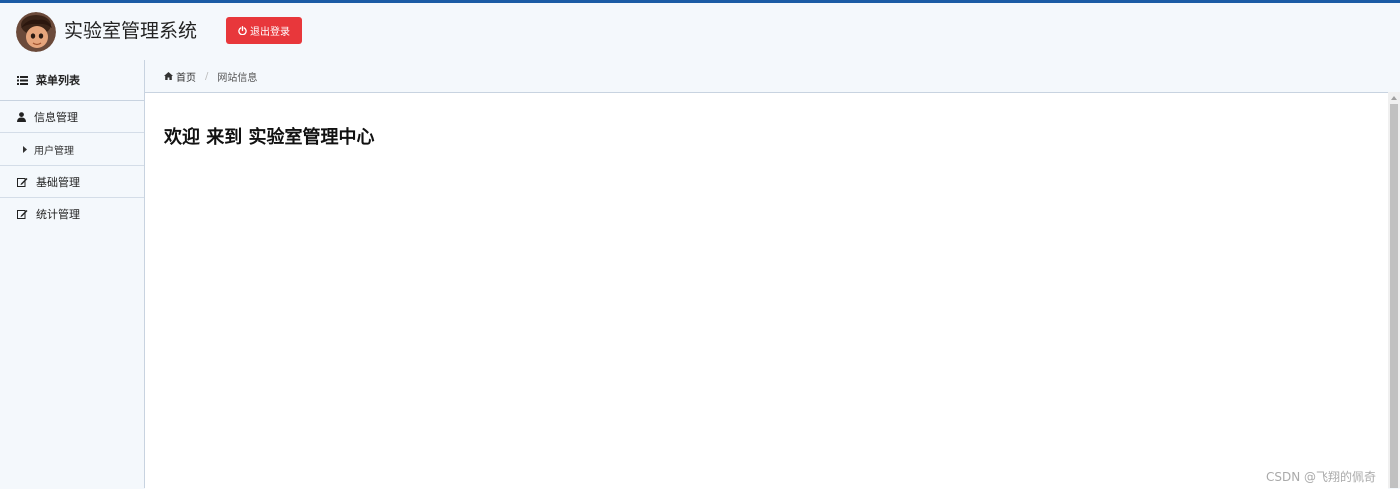  I want to click on sidebar-item-info-management: 信息管理, so click(72, 117).